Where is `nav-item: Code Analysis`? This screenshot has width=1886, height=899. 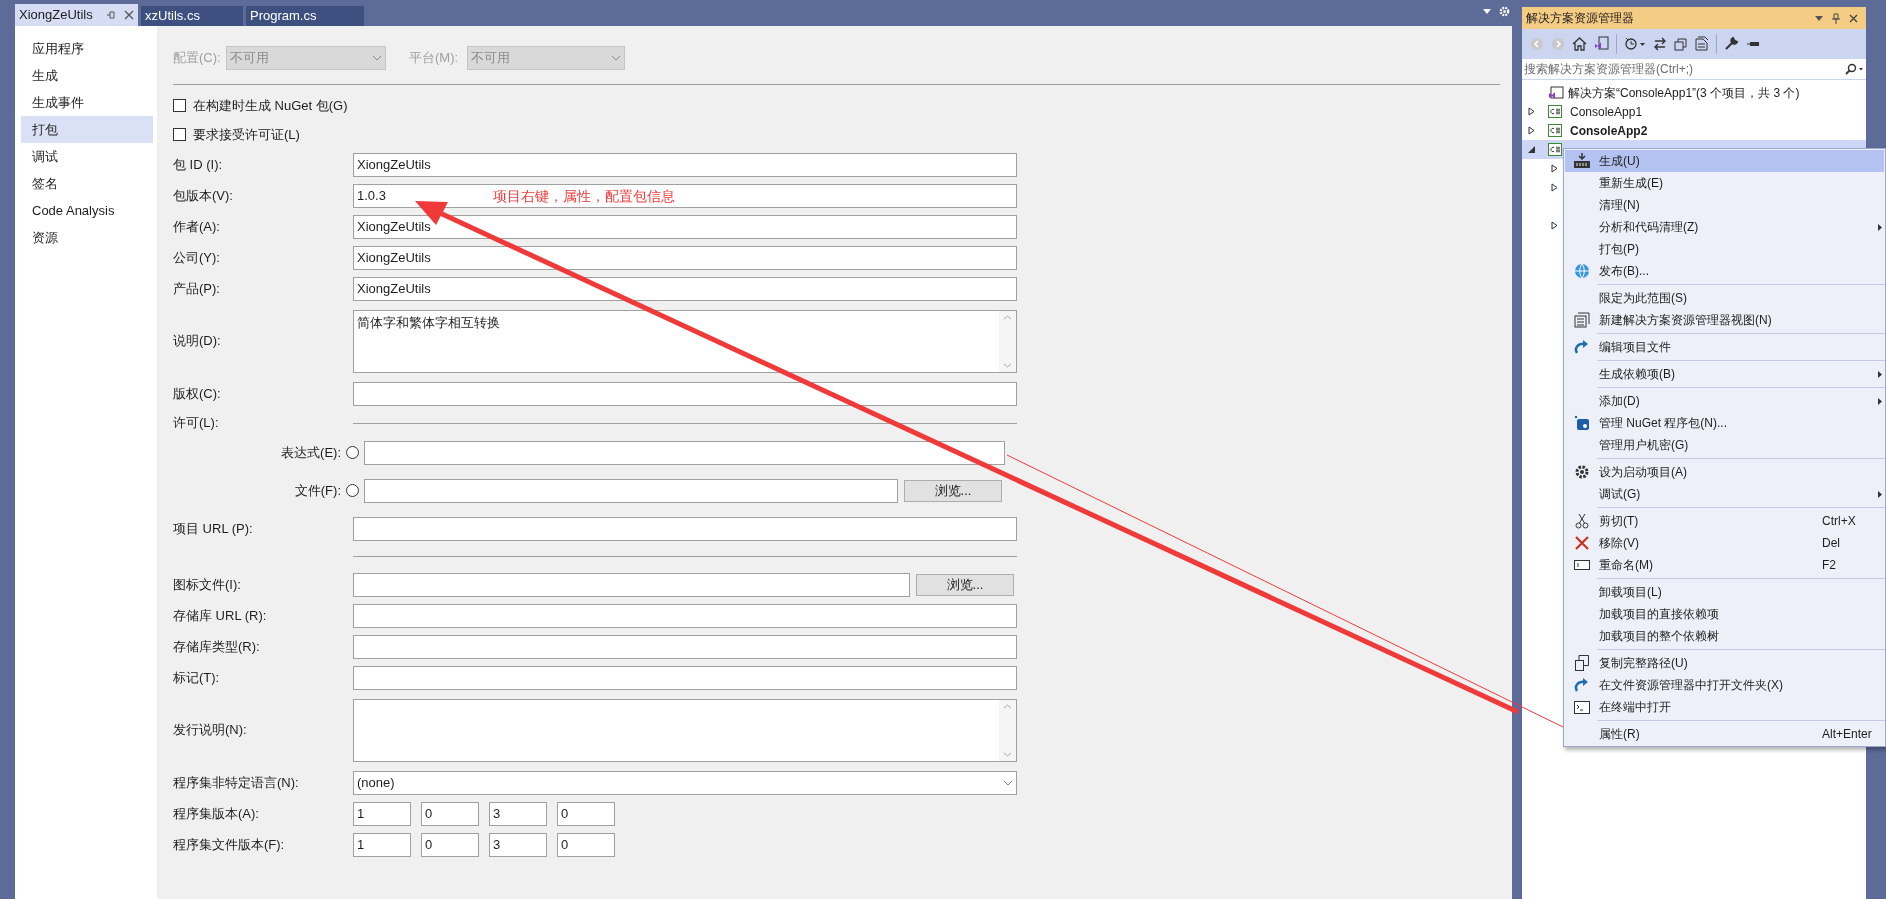 nav-item: Code Analysis is located at coordinates (87, 210).